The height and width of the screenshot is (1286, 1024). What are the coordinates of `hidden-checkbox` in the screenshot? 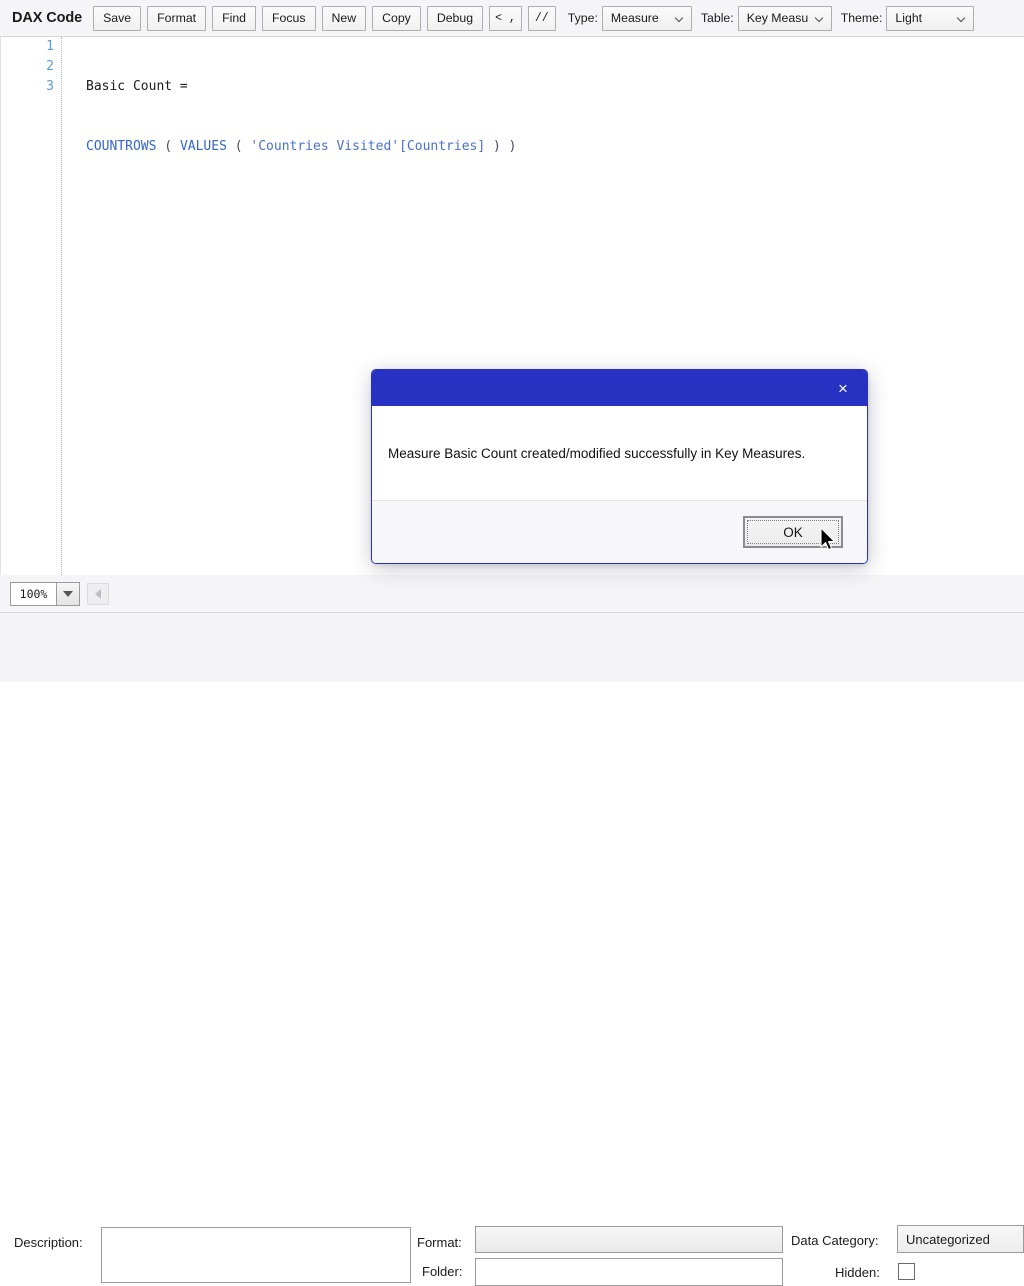 It's located at (906, 1271).